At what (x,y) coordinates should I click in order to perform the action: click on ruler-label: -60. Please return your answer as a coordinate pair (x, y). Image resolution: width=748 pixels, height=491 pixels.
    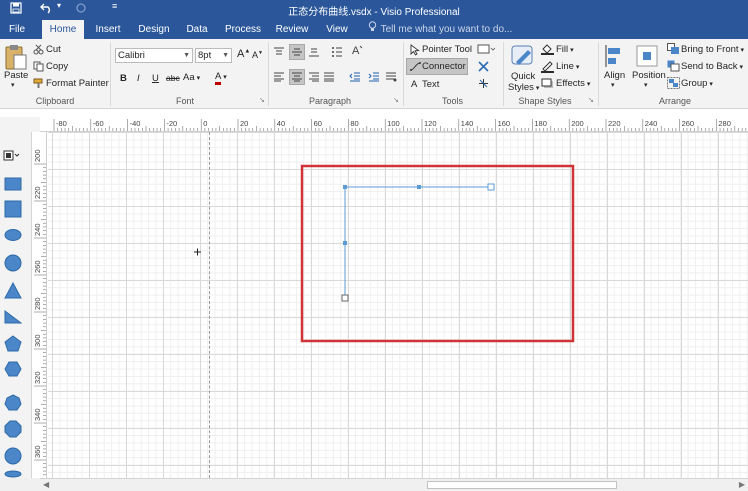
    Looking at the image, I should click on (98, 123).